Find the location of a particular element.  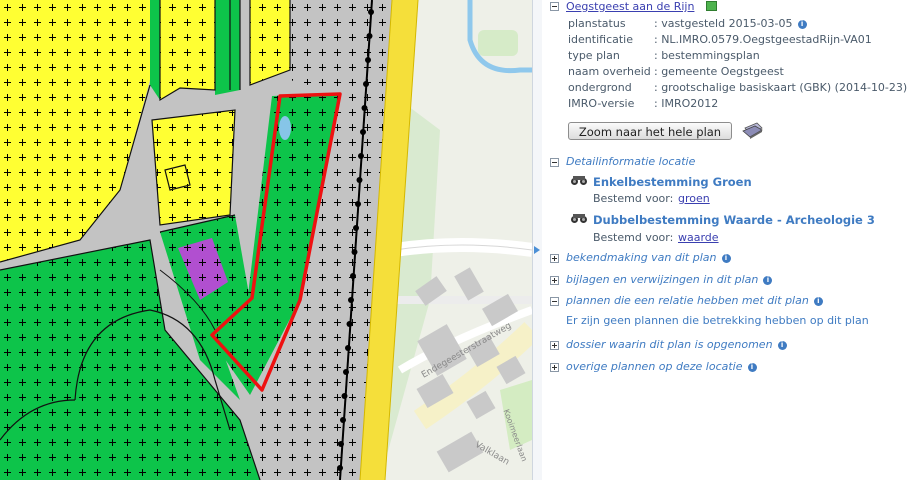

panel-splitter is located at coordinates (537, 240).